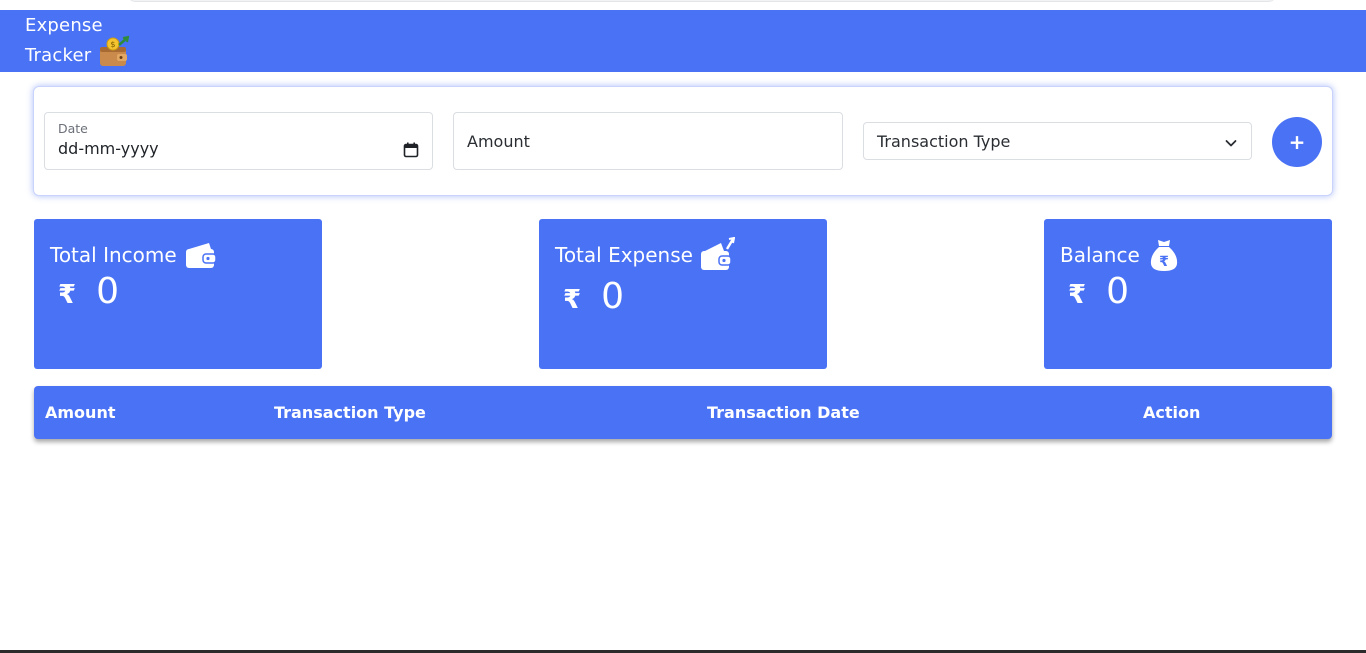 Image resolution: width=1366 pixels, height=653 pixels. Describe the element at coordinates (88, 291) in the screenshot. I see `total-income-value-row: ₹ 0` at that location.